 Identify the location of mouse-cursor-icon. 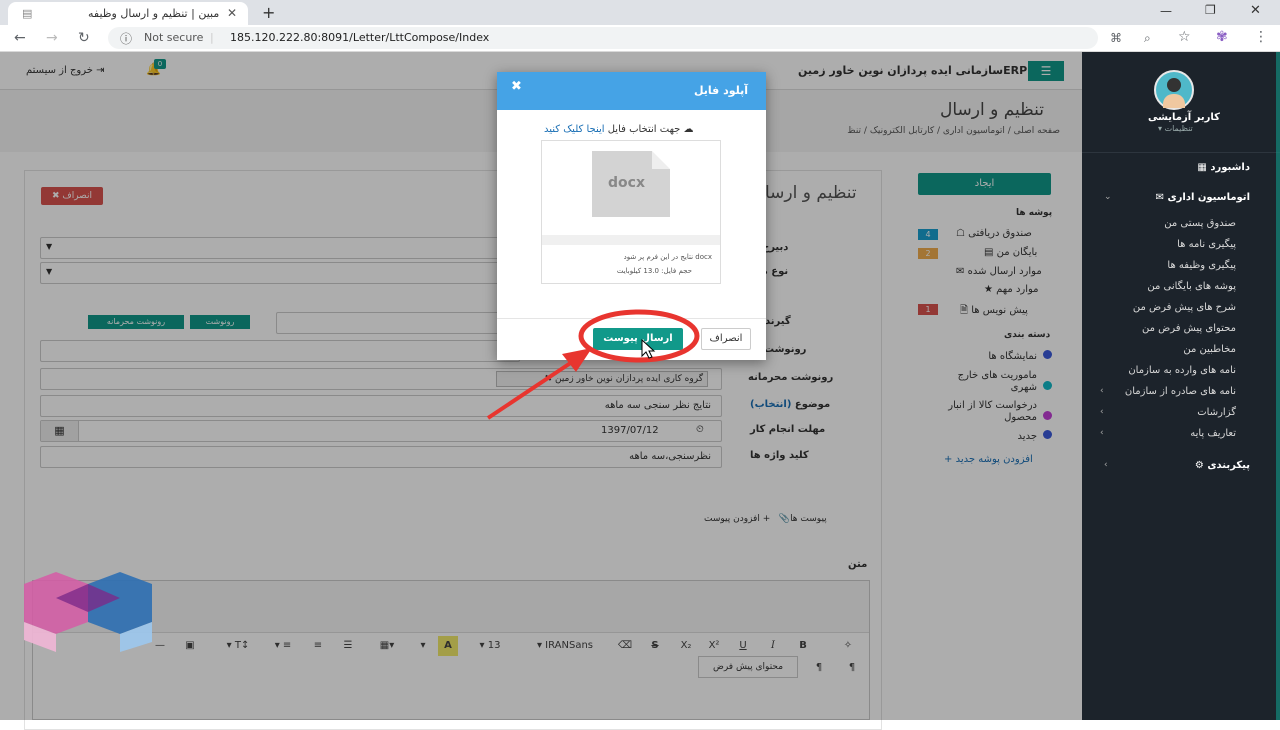
(648, 348).